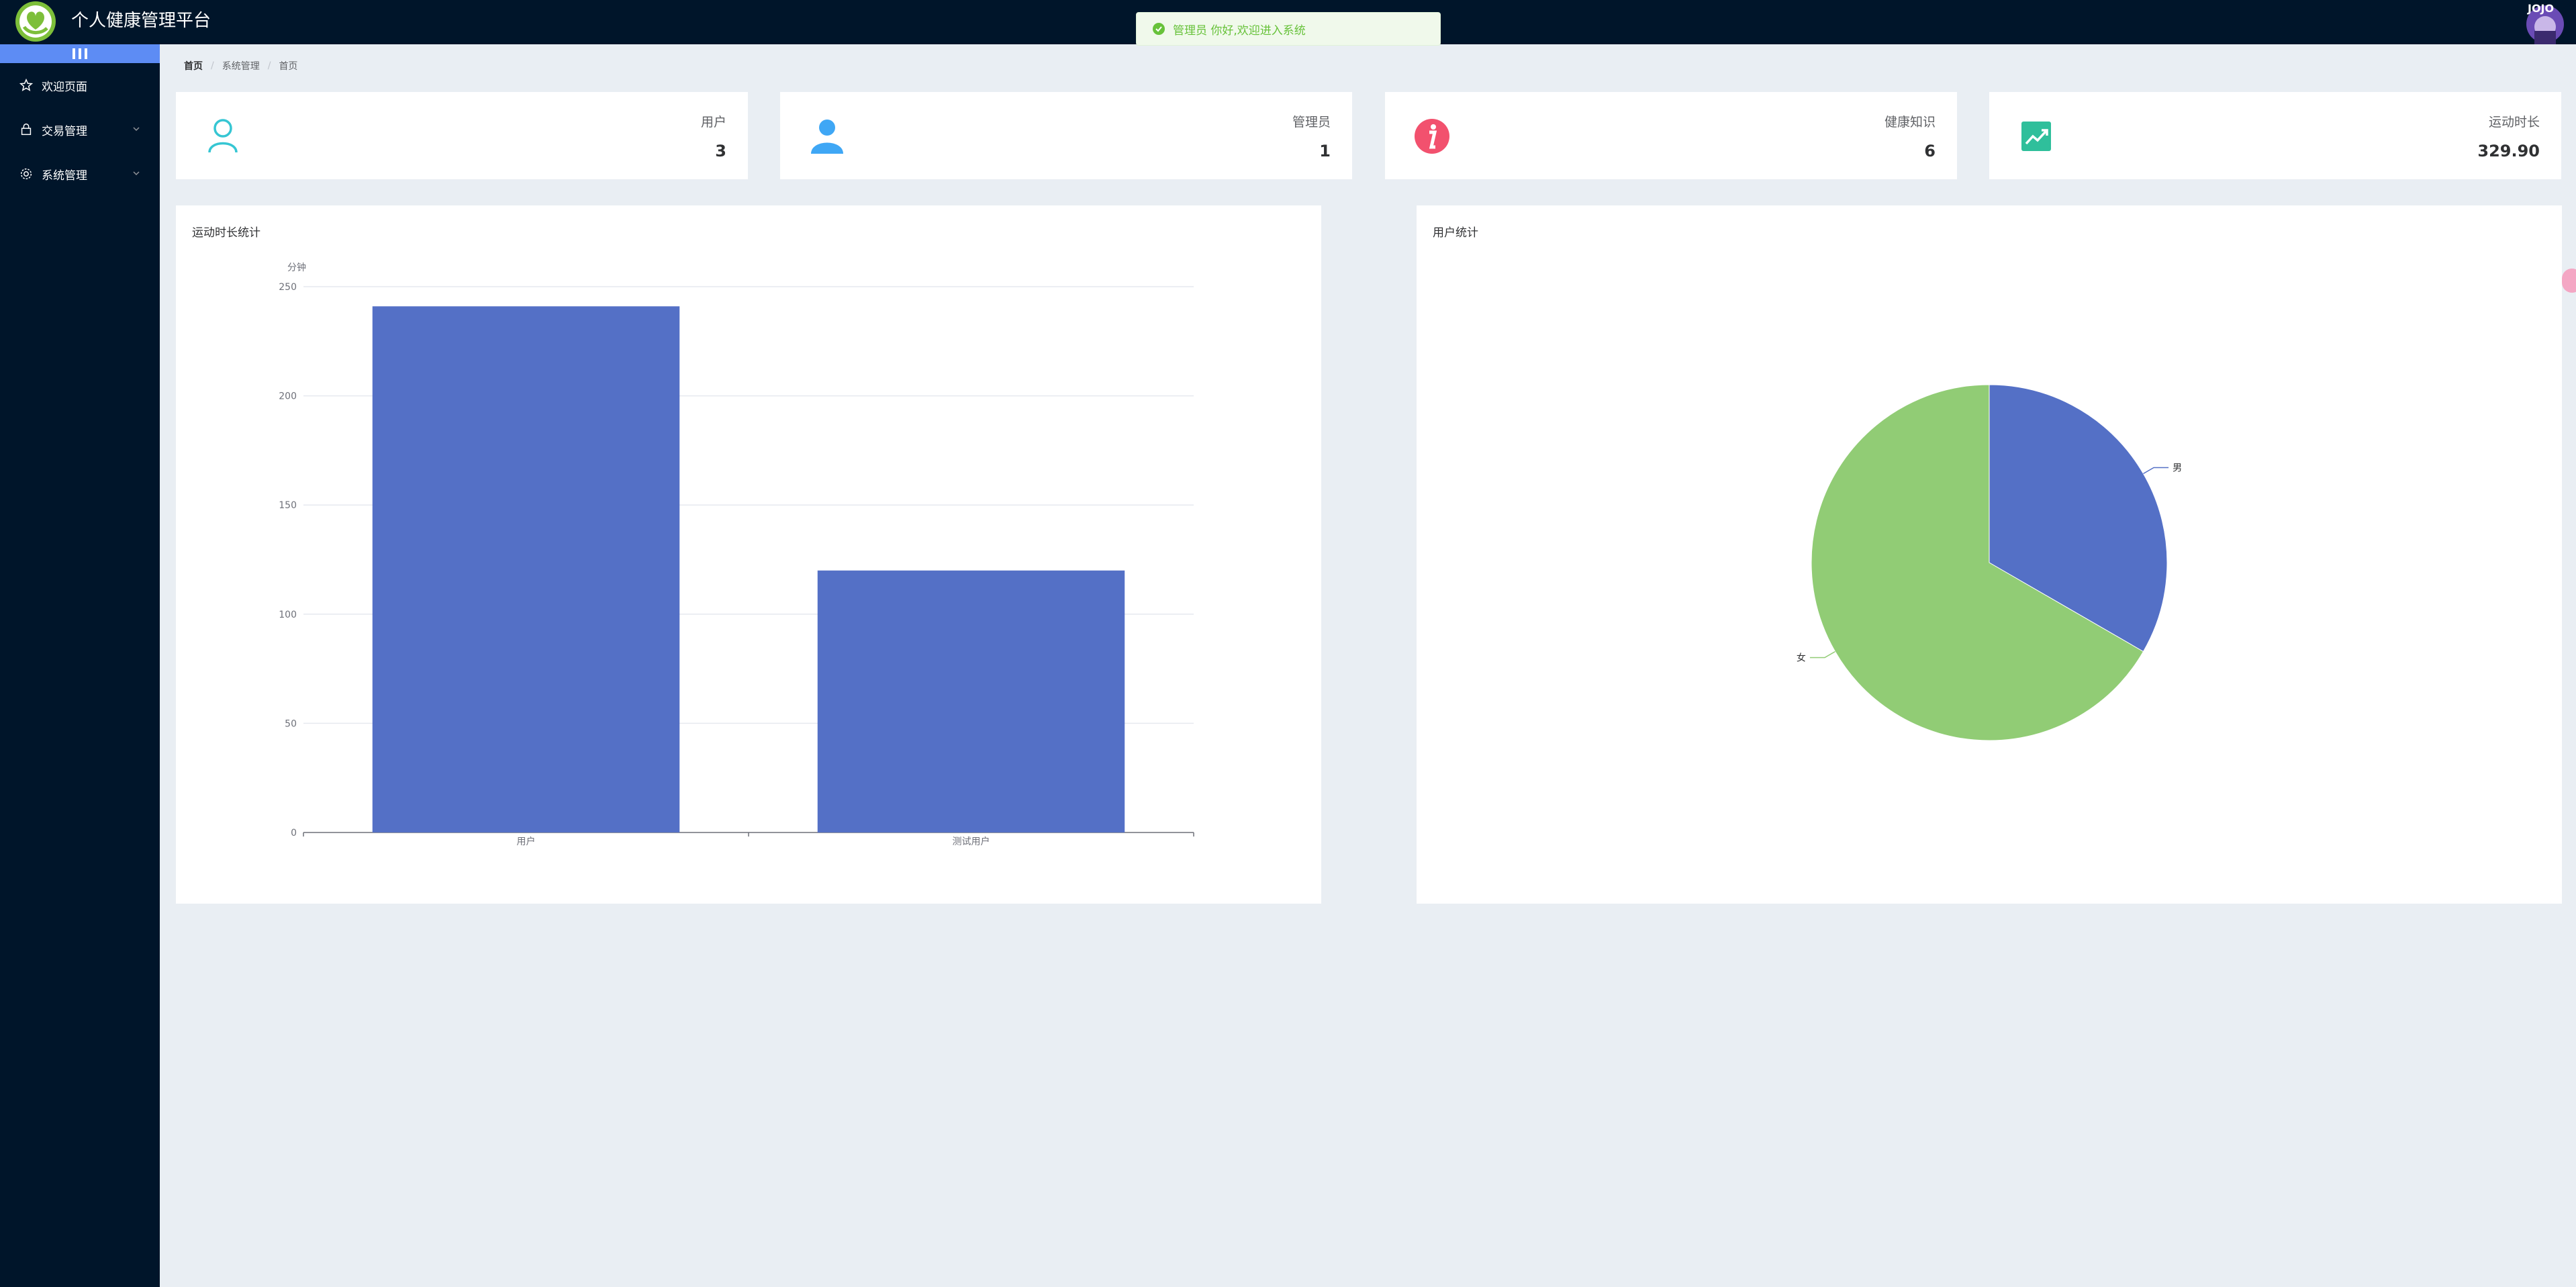 This screenshot has height=1287, width=2576. Describe the element at coordinates (141, 21) in the screenshot. I see `app-title: 个人健康管理平台` at that location.